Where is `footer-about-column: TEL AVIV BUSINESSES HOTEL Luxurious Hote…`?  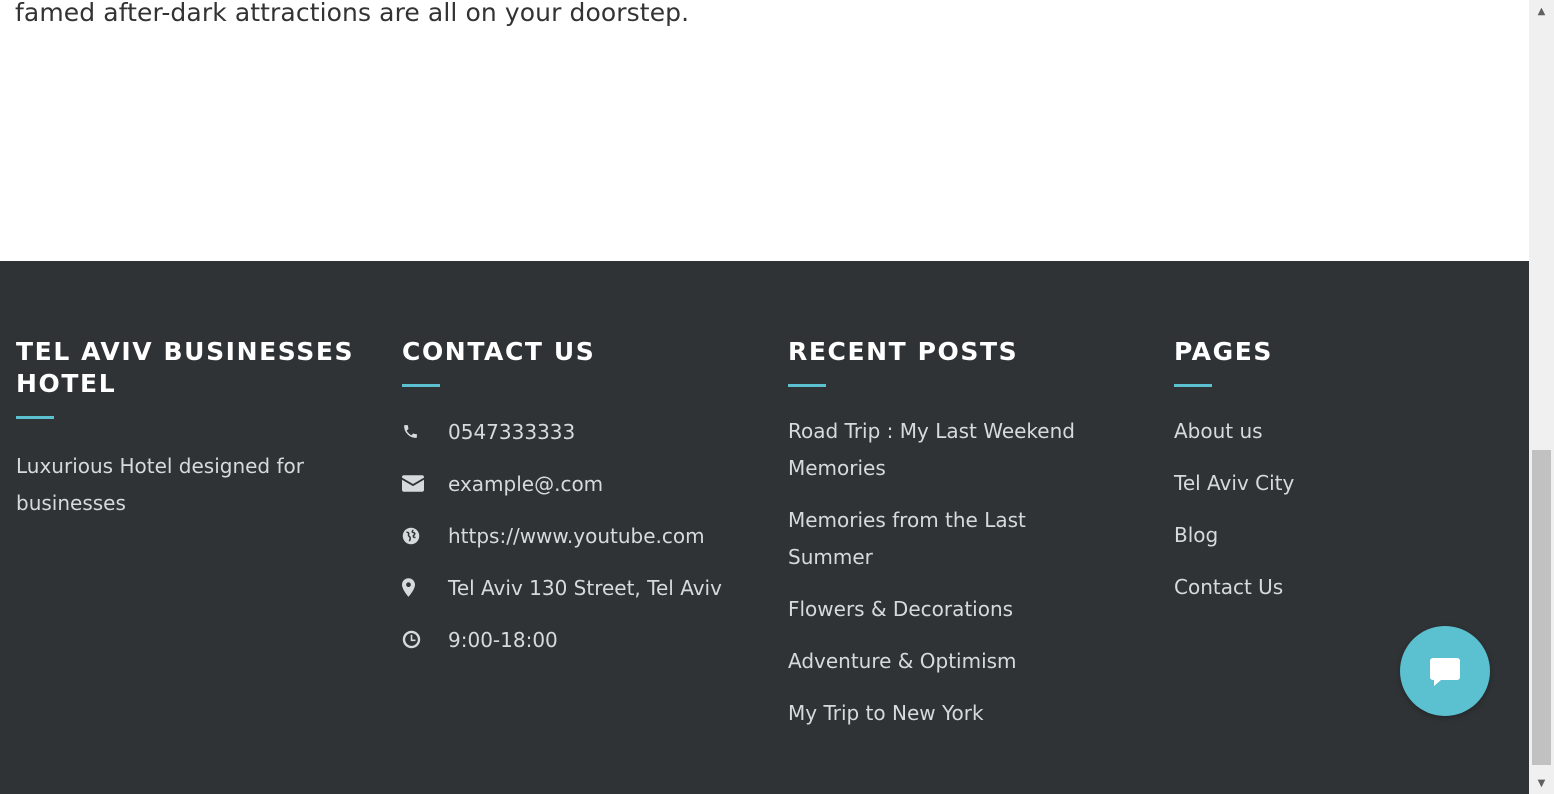
footer-about-column: TEL AVIV BUSINESSES HOTEL Luxurious Hote… is located at coordinates (186, 429).